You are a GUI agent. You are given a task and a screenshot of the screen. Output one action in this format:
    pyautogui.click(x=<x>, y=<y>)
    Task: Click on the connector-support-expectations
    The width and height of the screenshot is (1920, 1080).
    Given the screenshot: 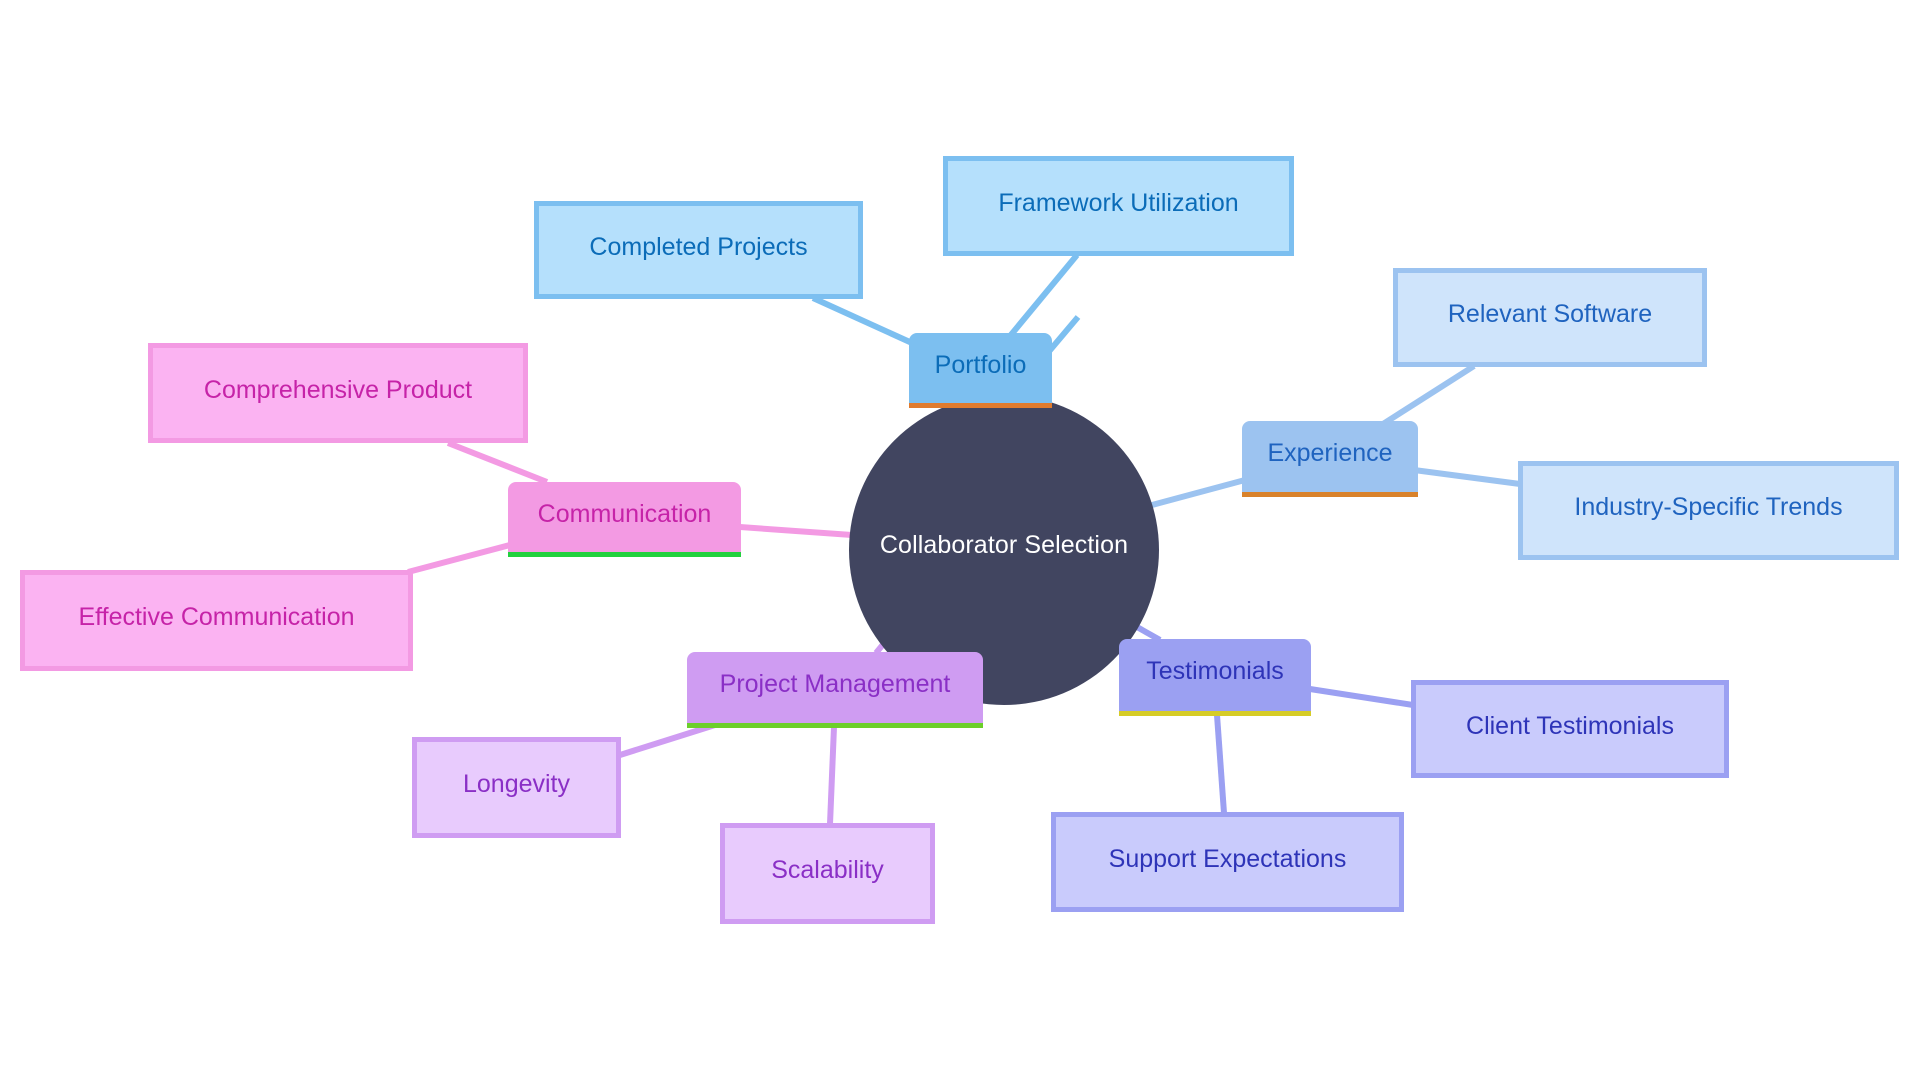 What is the action you would take?
    pyautogui.click(x=1220, y=764)
    